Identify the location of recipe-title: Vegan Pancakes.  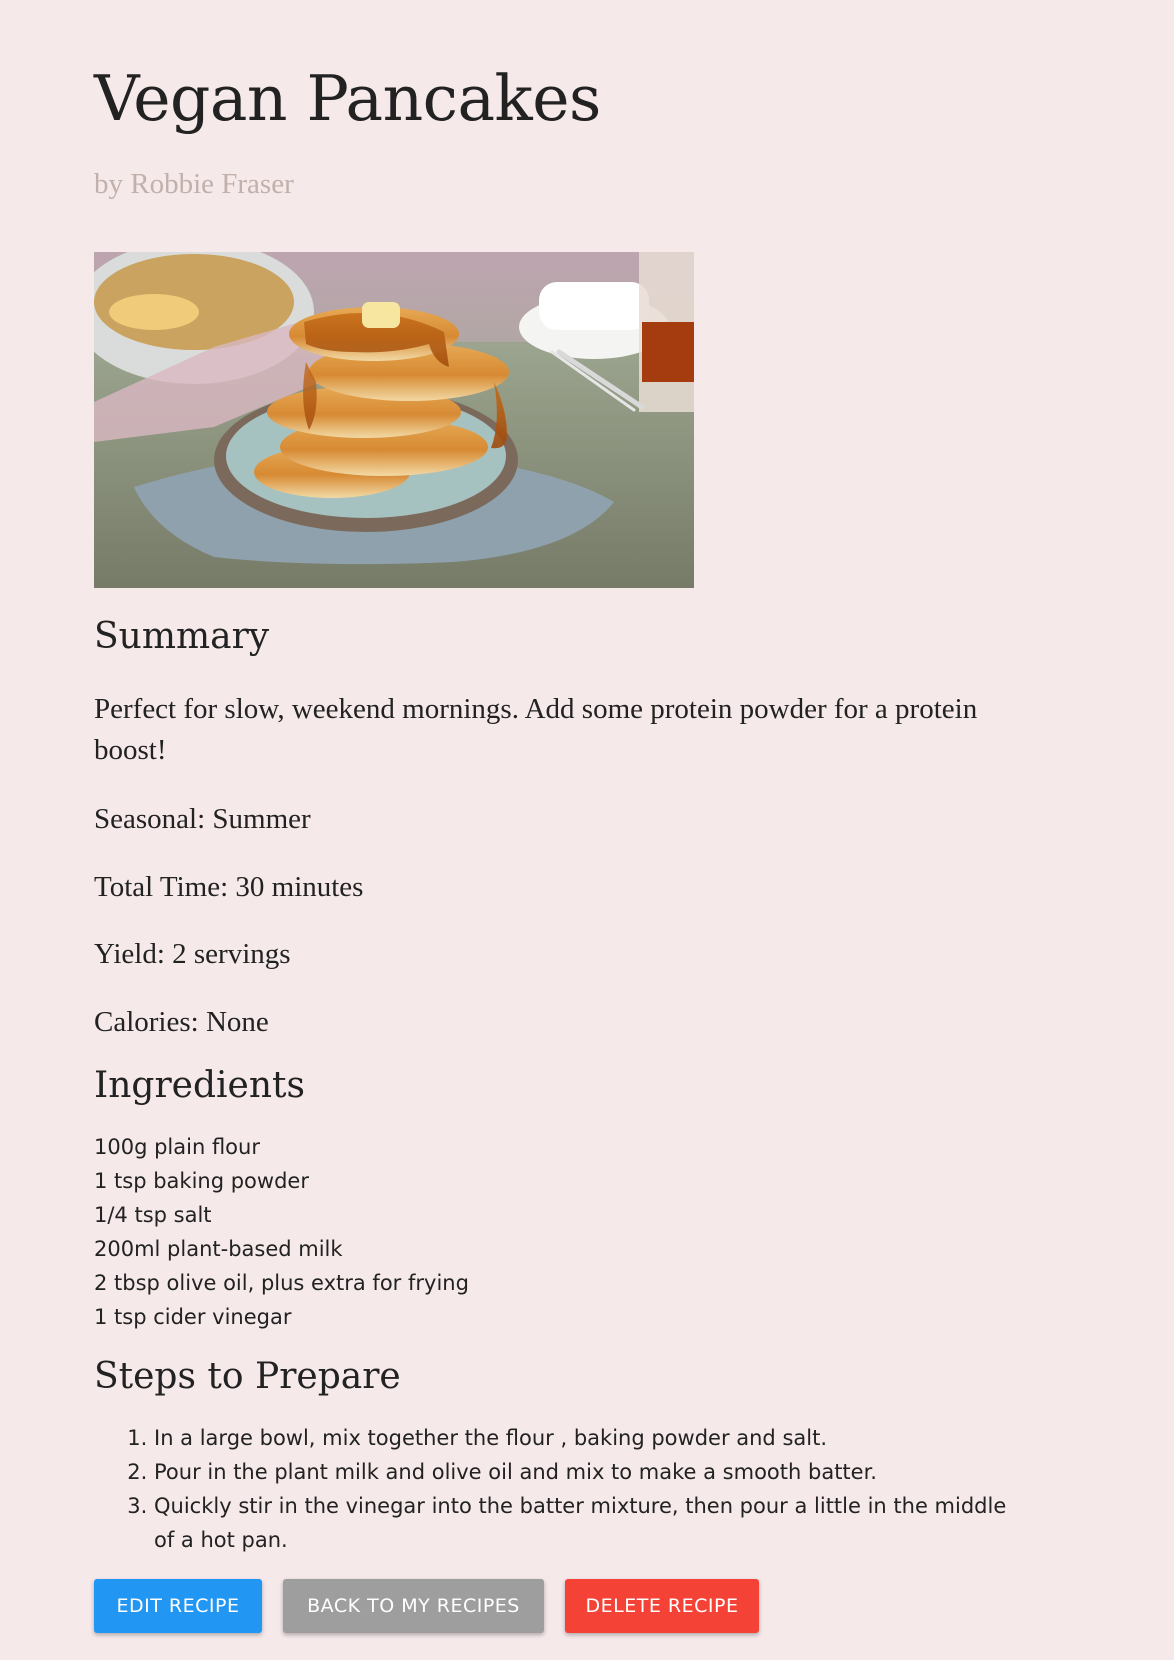
(347, 98).